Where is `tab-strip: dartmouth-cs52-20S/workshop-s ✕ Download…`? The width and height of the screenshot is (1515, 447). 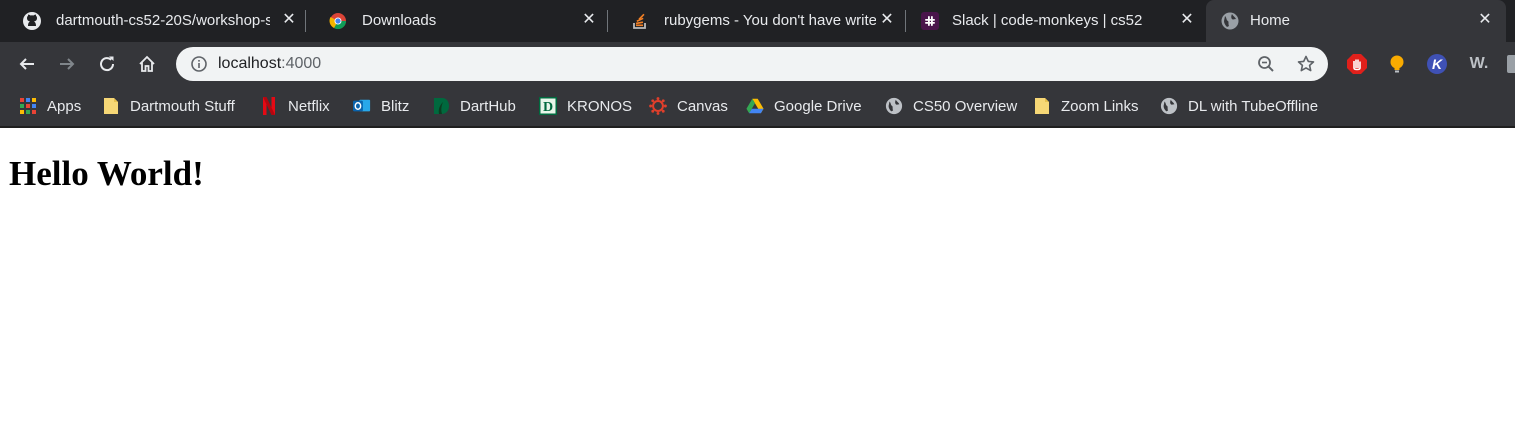
tab-strip: dartmouth-cs52-20S/workshop-s ✕ Download… is located at coordinates (757, 21).